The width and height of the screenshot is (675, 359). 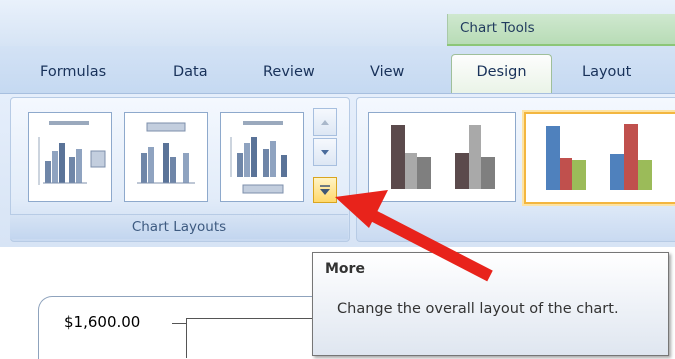 What do you see at coordinates (561, 29) in the screenshot?
I see `chart-tools-contextual-header: Chart Tools` at bounding box center [561, 29].